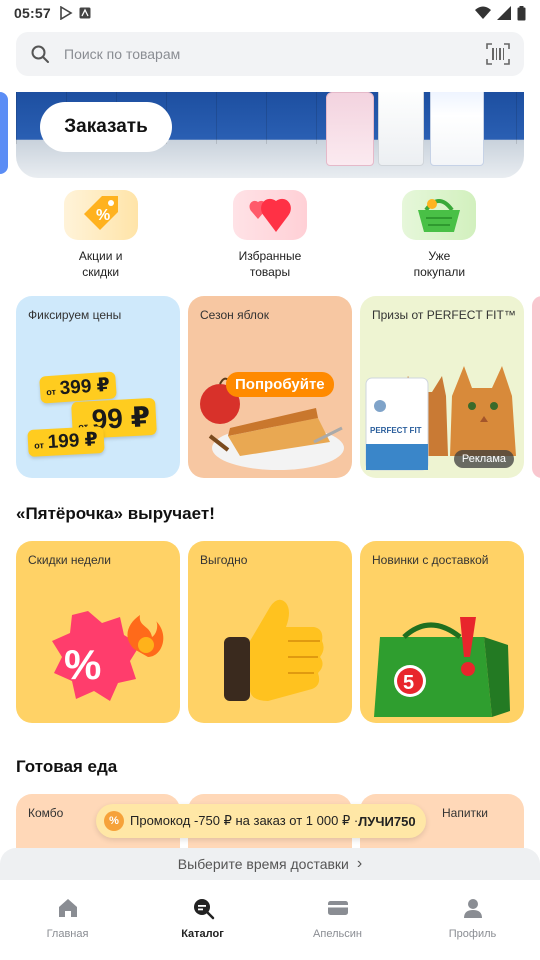  Describe the element at coordinates (387, 821) in the screenshot. I see `promo-code: ЛУЧИ750` at that location.